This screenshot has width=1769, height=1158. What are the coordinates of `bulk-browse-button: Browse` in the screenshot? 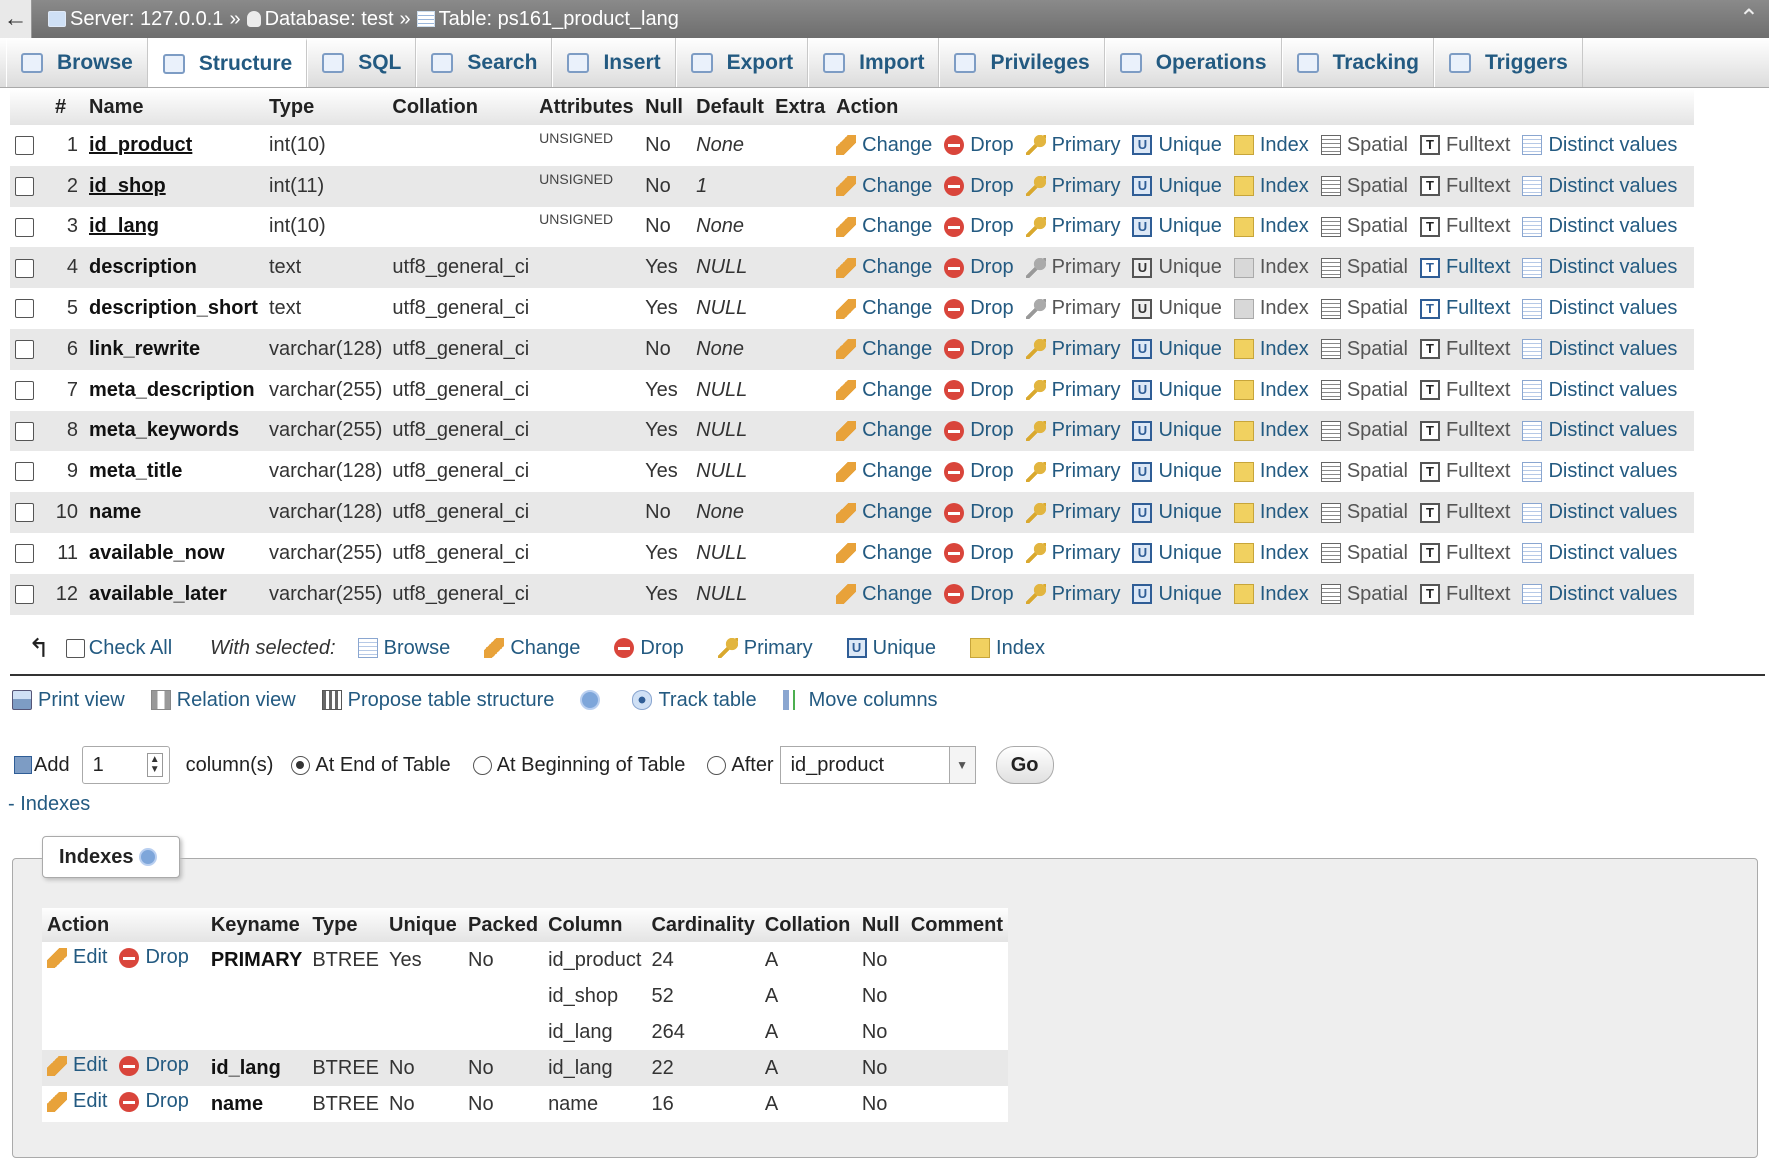 It's located at (403, 648).